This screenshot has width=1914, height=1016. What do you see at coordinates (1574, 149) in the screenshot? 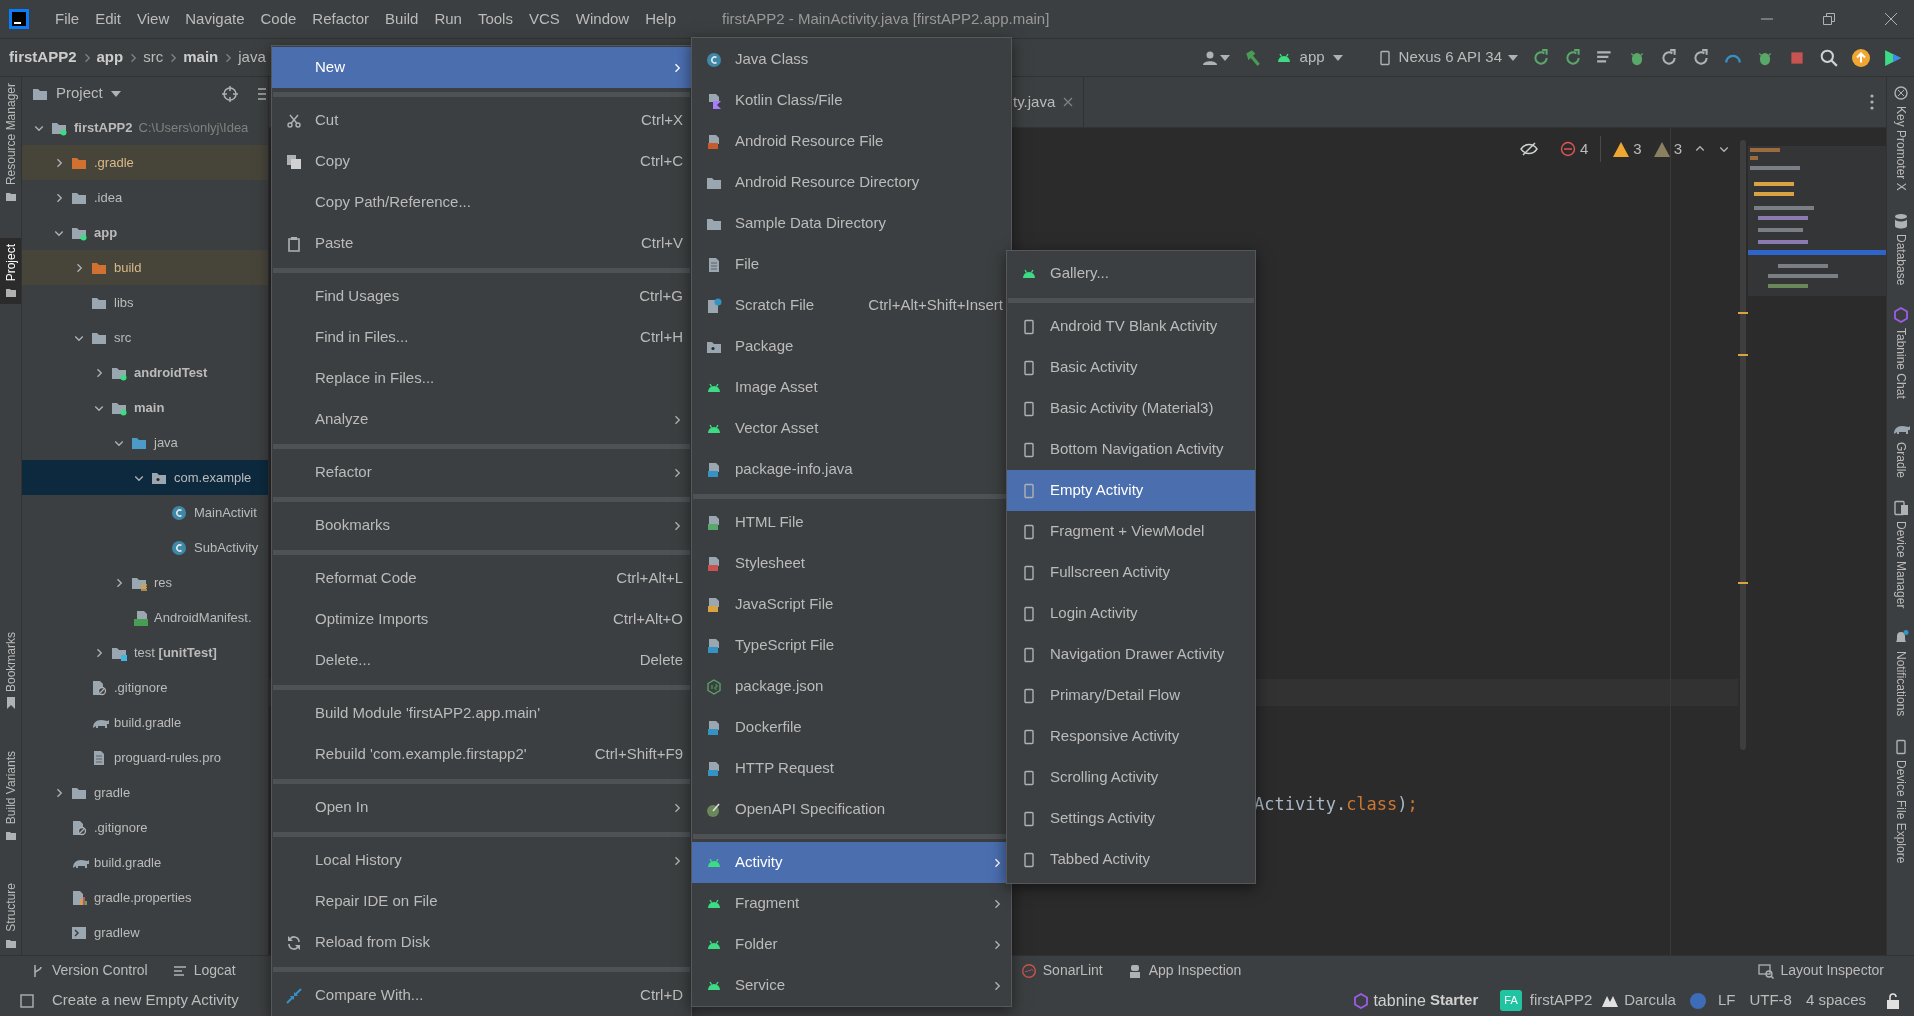
I see `error-count: 4` at bounding box center [1574, 149].